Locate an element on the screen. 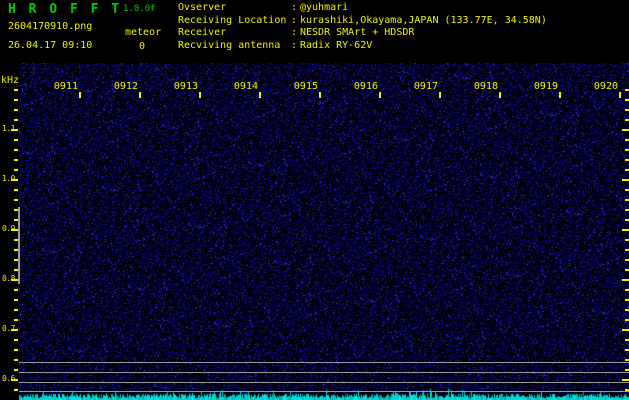 The height and width of the screenshot is (400, 629). time-tick-label: 0917 is located at coordinates (425, 86).